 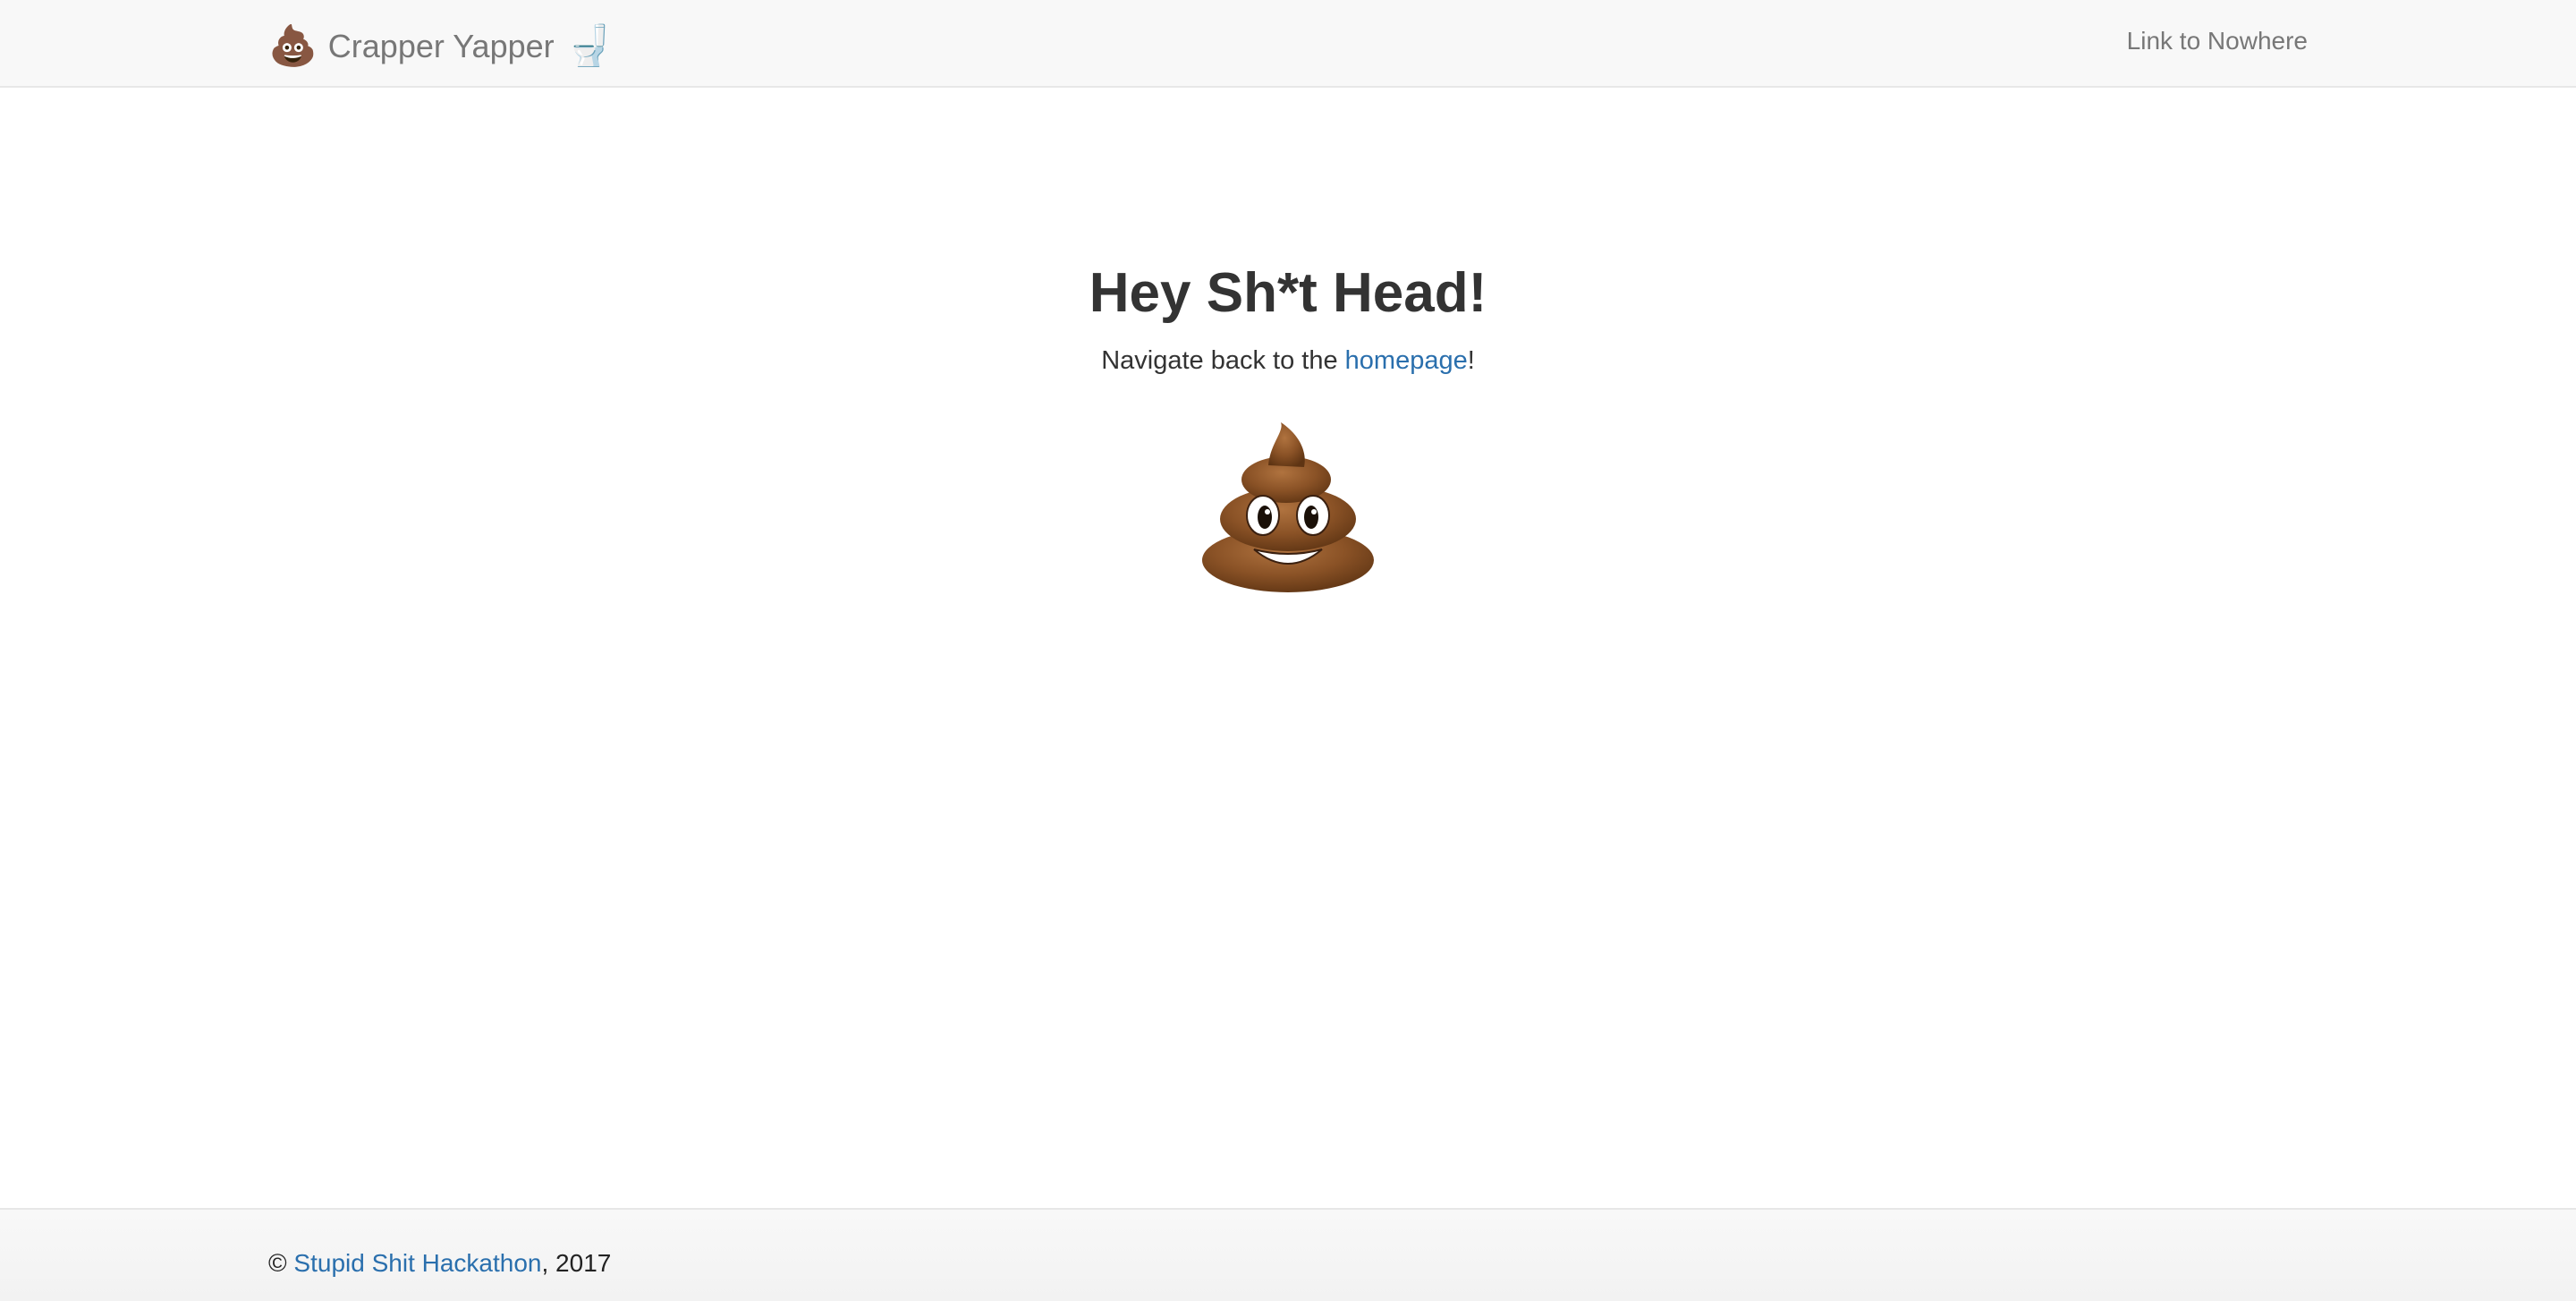 What do you see at coordinates (589, 46) in the screenshot?
I see `toilet-icon: 🚽` at bounding box center [589, 46].